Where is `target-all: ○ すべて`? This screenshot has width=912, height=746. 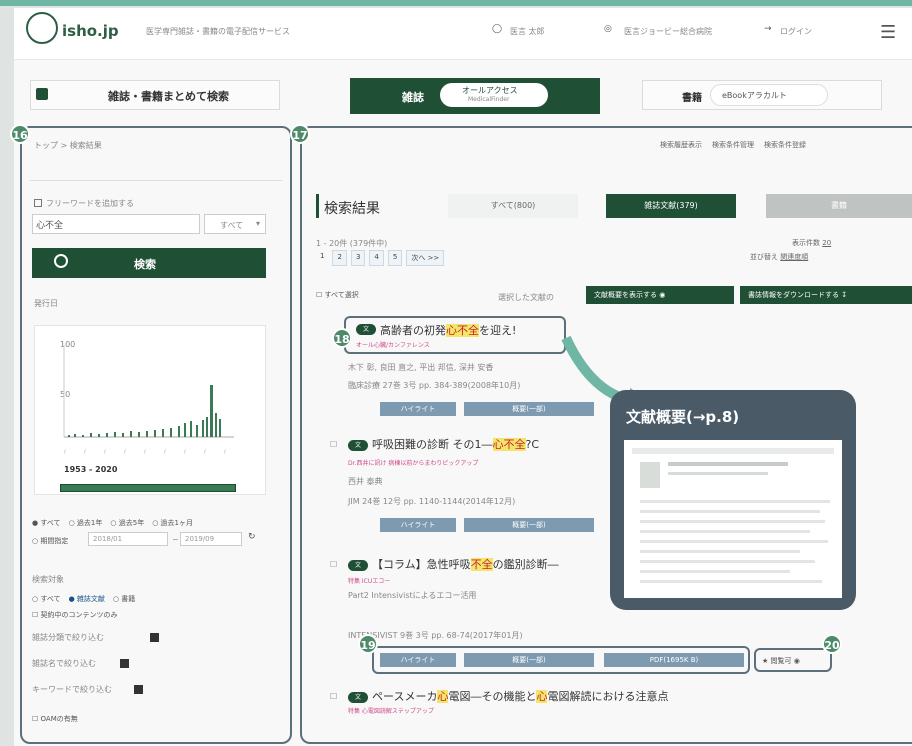 target-all: ○ すべて is located at coordinates (46, 599).